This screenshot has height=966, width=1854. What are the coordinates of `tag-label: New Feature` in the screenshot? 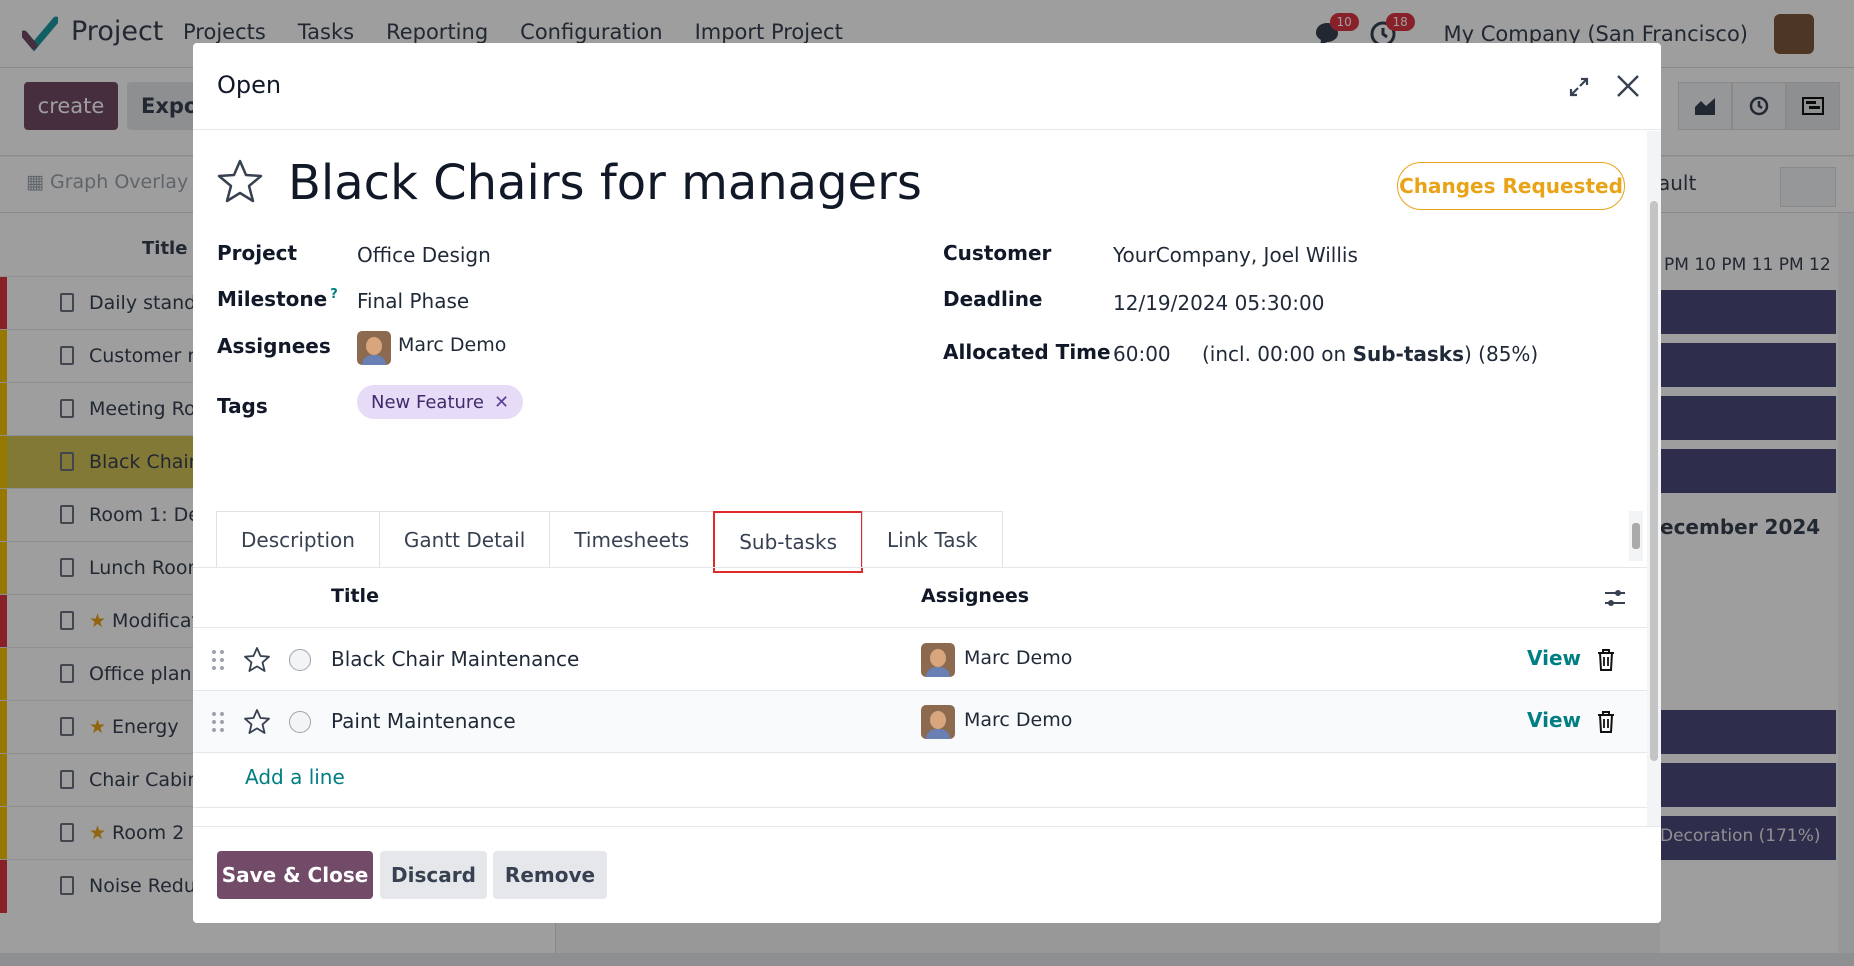 It's located at (428, 402).